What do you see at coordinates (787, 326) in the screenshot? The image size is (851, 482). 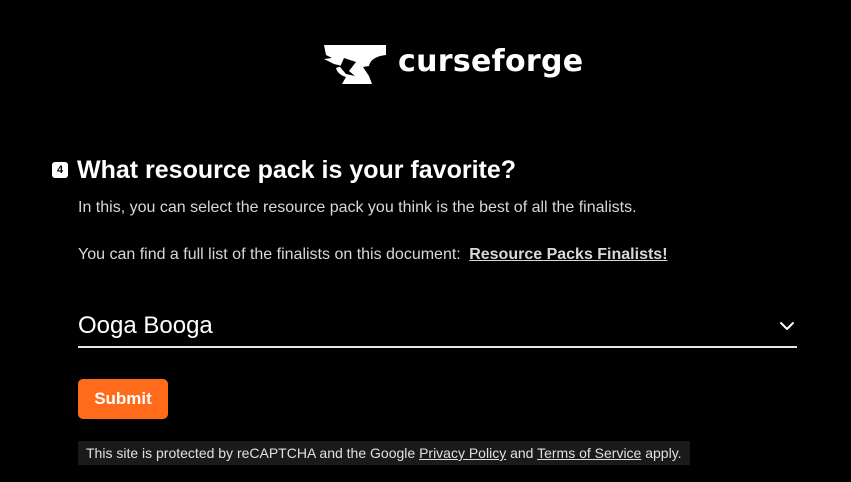 I see `chevron-down-icon` at bounding box center [787, 326].